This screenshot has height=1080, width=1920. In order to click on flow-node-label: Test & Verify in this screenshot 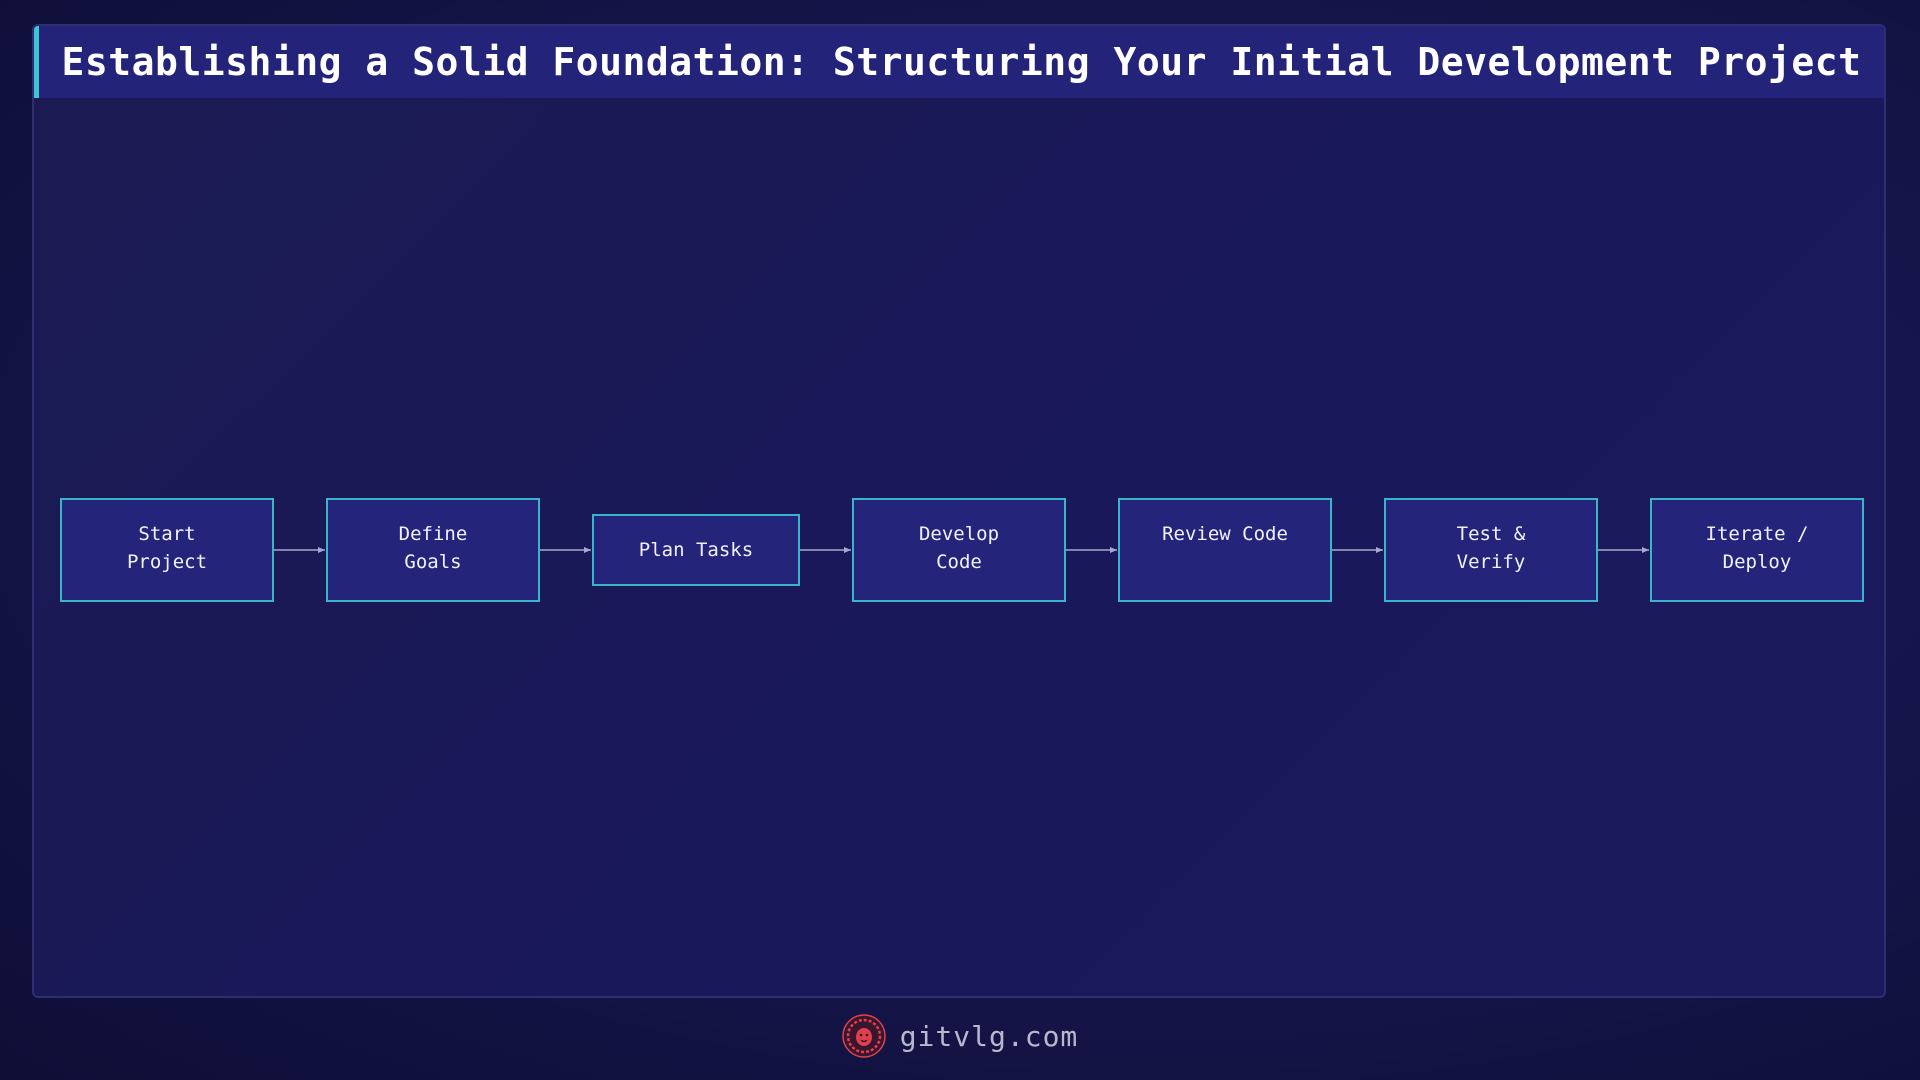, I will do `click(1491, 548)`.